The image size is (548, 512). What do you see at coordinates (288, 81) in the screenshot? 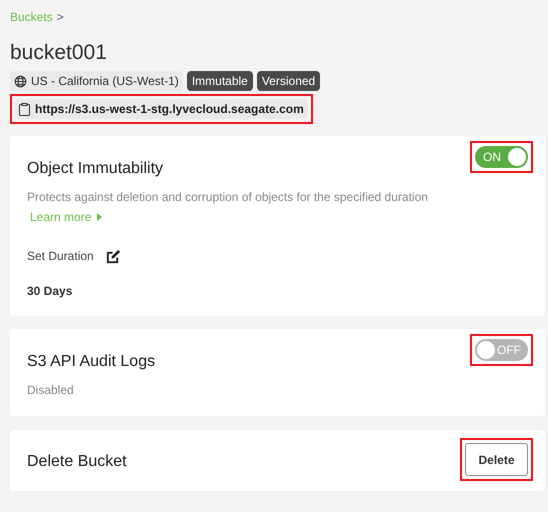
I see `tag-badge: Versioned` at bounding box center [288, 81].